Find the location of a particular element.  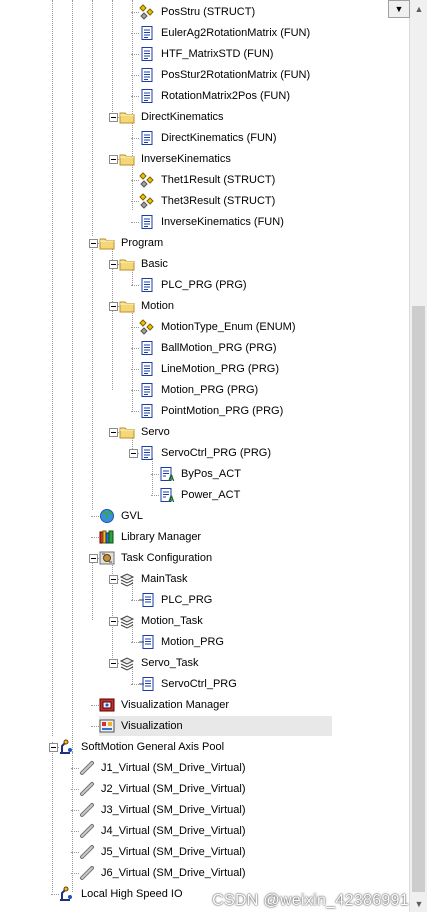

tree-node: Thet3Result (STRUCT) is located at coordinates (208, 201).